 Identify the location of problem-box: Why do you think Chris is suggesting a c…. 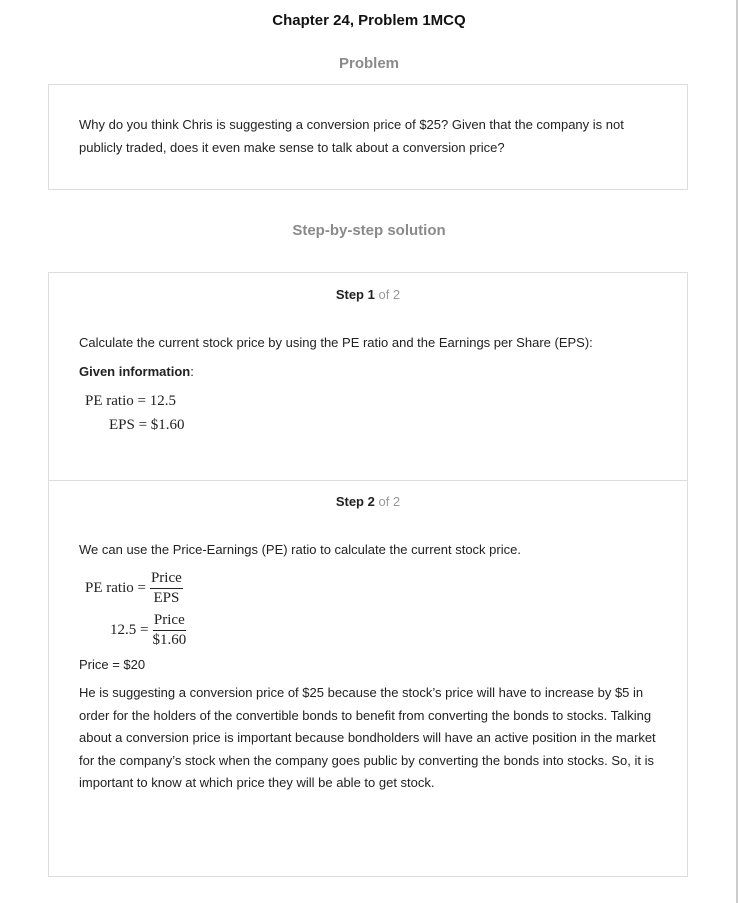
(368, 137).